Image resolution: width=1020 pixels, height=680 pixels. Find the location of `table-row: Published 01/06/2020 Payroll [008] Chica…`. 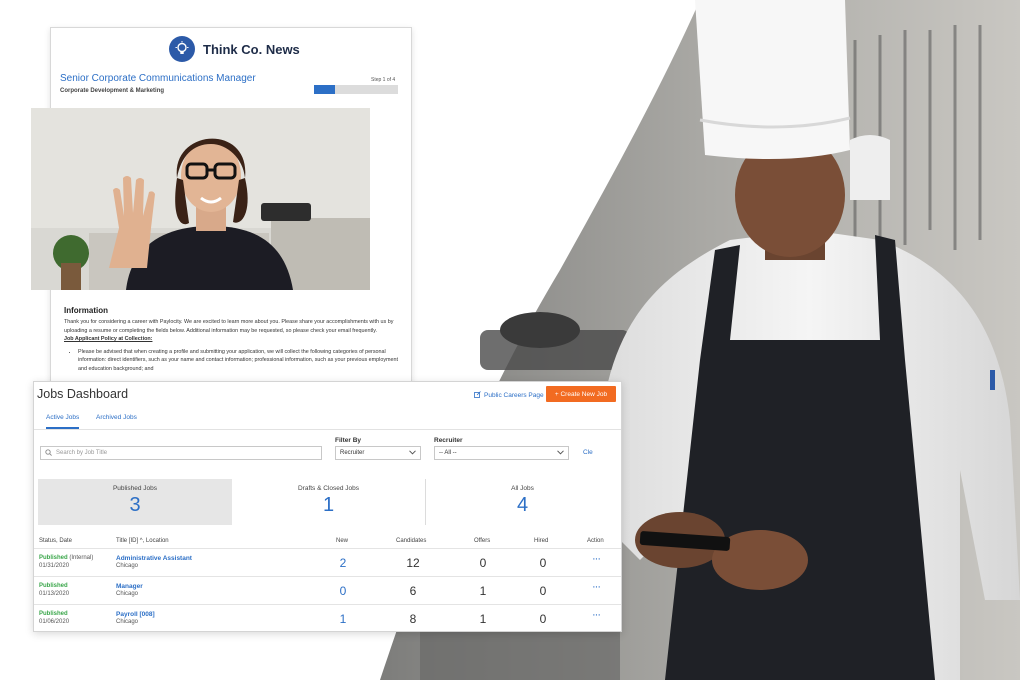

table-row: Published 01/06/2020 Payroll [008] Chica… is located at coordinates (327, 617).